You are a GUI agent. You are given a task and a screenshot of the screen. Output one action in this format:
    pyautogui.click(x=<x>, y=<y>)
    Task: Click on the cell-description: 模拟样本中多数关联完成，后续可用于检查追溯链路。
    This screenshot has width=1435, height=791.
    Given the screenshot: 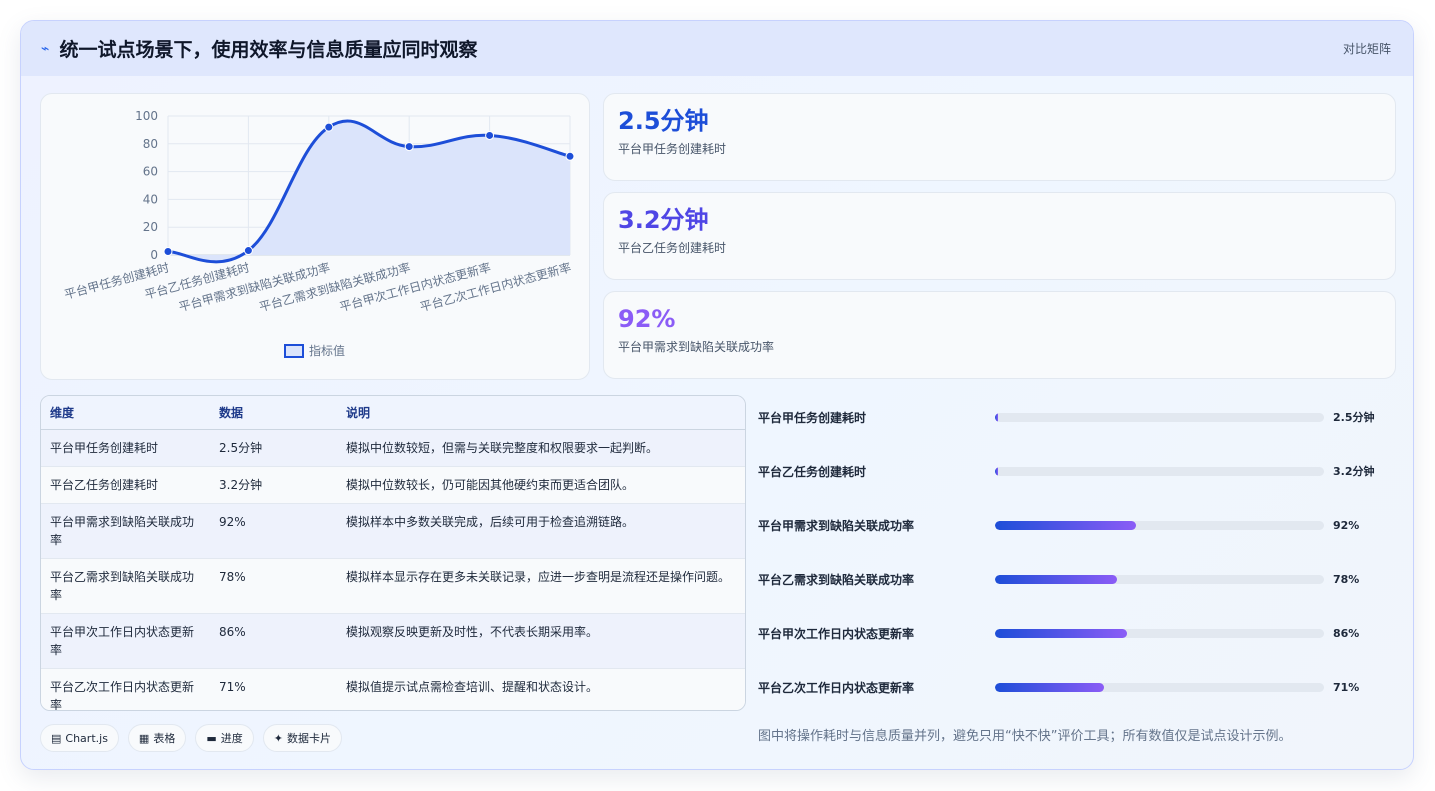 What is the action you would take?
    pyautogui.click(x=541, y=530)
    